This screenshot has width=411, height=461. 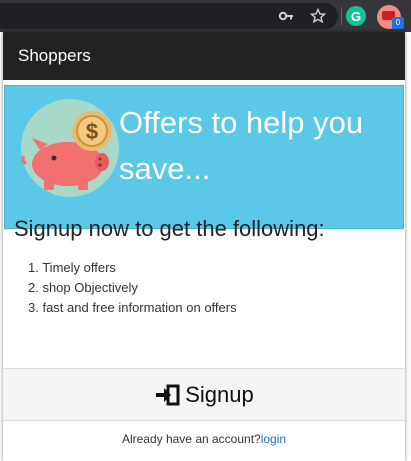 What do you see at coordinates (169, 228) in the screenshot?
I see `signup-heading: Signup now to get the following:` at bounding box center [169, 228].